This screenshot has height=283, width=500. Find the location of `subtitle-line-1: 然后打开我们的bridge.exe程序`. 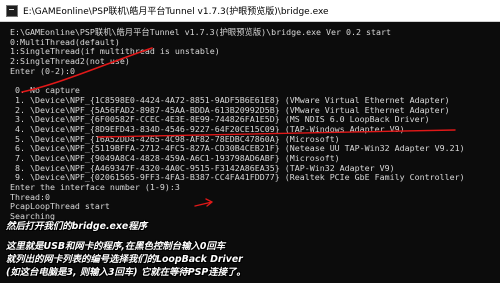

subtitle-line-1: 然后打开我们的bridge.exe程序 is located at coordinates (77, 226).